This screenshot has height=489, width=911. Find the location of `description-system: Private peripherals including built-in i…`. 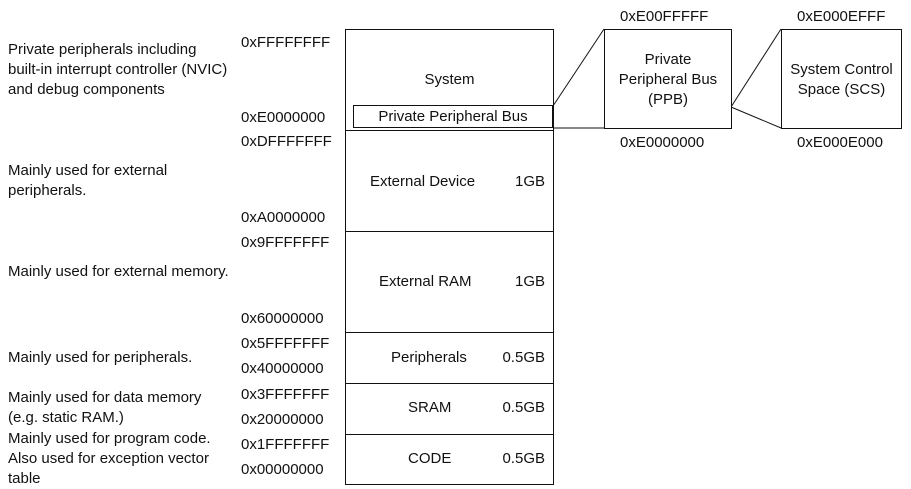

description-system: Private peripherals including built-in i… is located at coordinates (118, 69).